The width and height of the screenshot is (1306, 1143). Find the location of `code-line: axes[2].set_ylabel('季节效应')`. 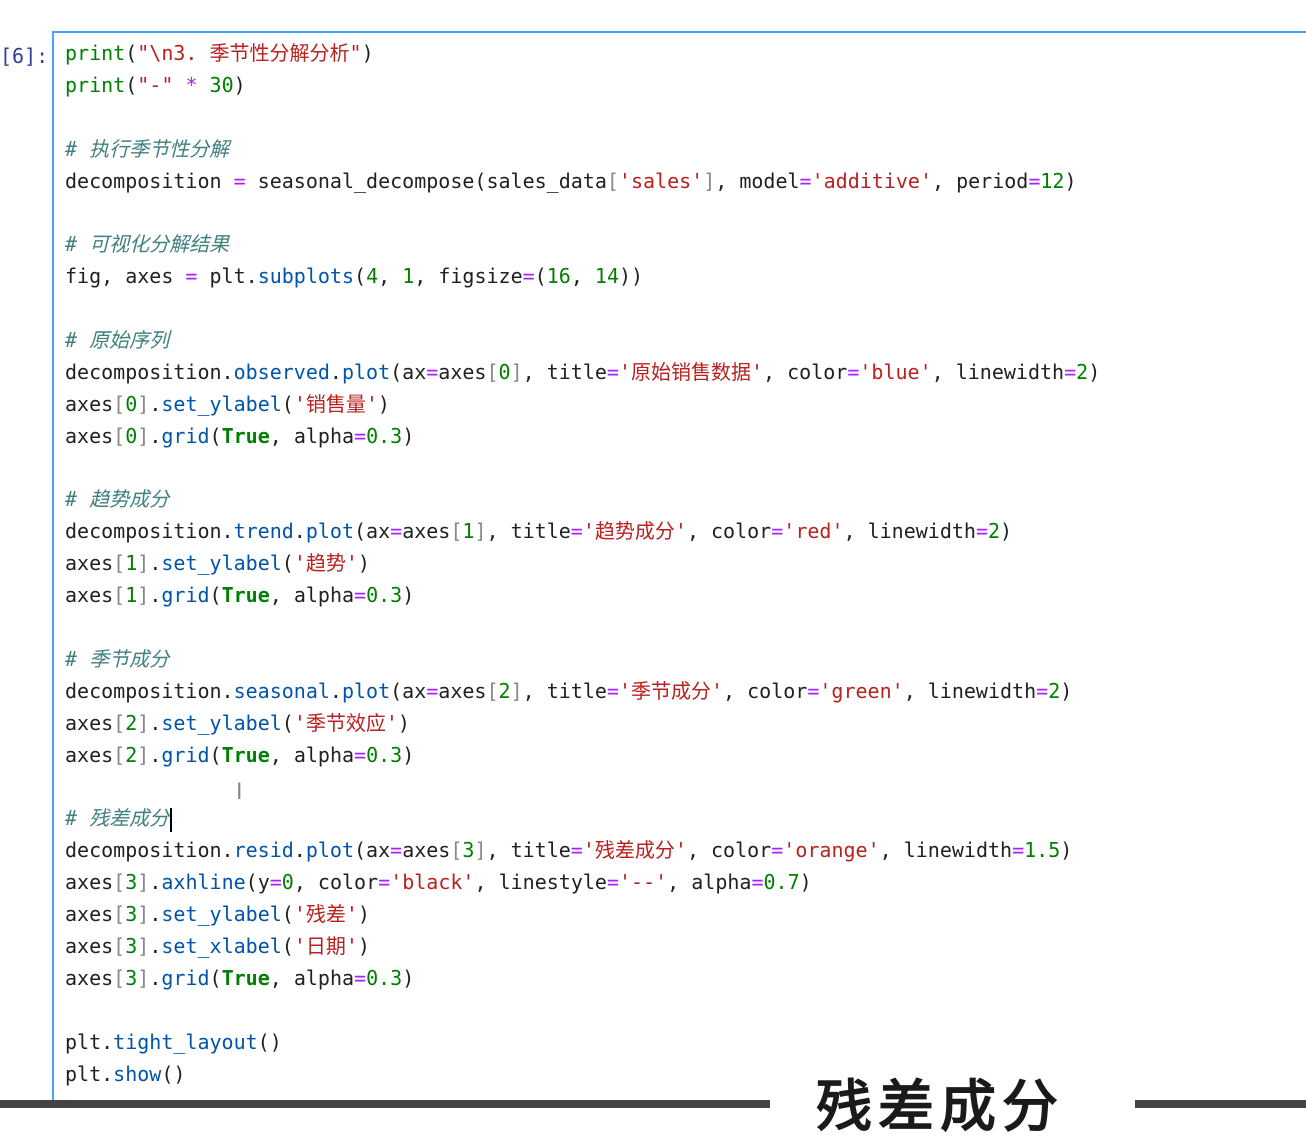

code-line: axes[2].set_ylabel('季节效应') is located at coordinates (582, 724).